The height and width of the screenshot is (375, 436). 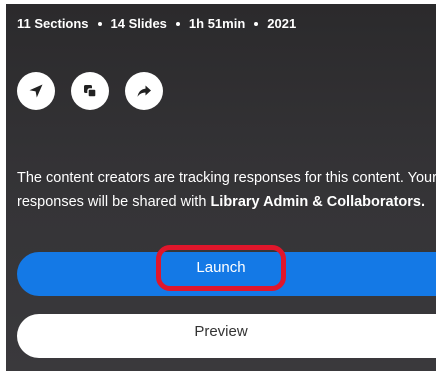 I want to click on copy-icon, so click(x=90, y=91).